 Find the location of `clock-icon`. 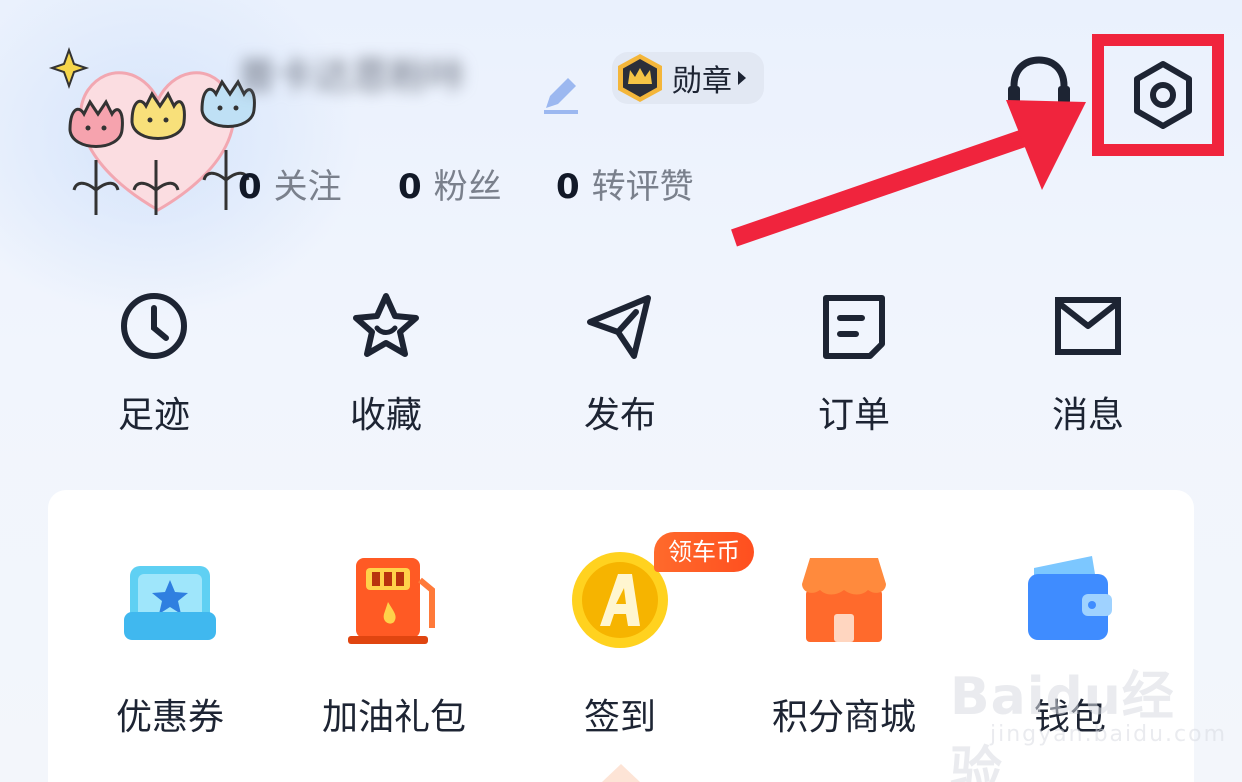

clock-icon is located at coordinates (154, 326).